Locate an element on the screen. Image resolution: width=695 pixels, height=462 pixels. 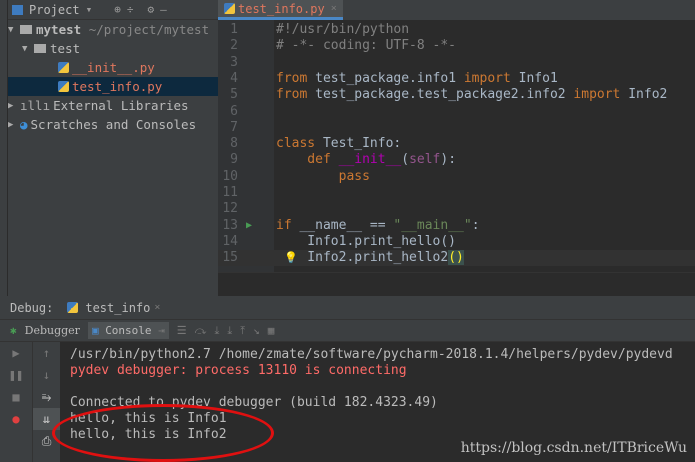
code-line: 1 #!/usr/bin/python is located at coordinates (456, 30).